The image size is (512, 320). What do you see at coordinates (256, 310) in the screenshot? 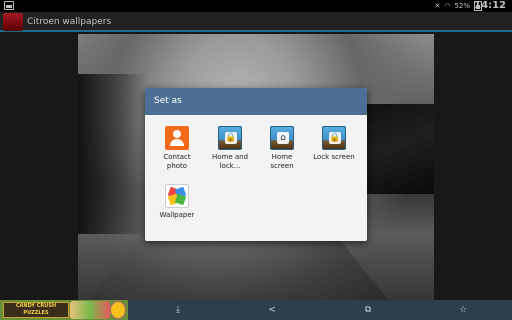
I see `bottom-toolbar: CANDY CRUSH PUZZLES ⤓ < ⧉ ☆` at bounding box center [256, 310].